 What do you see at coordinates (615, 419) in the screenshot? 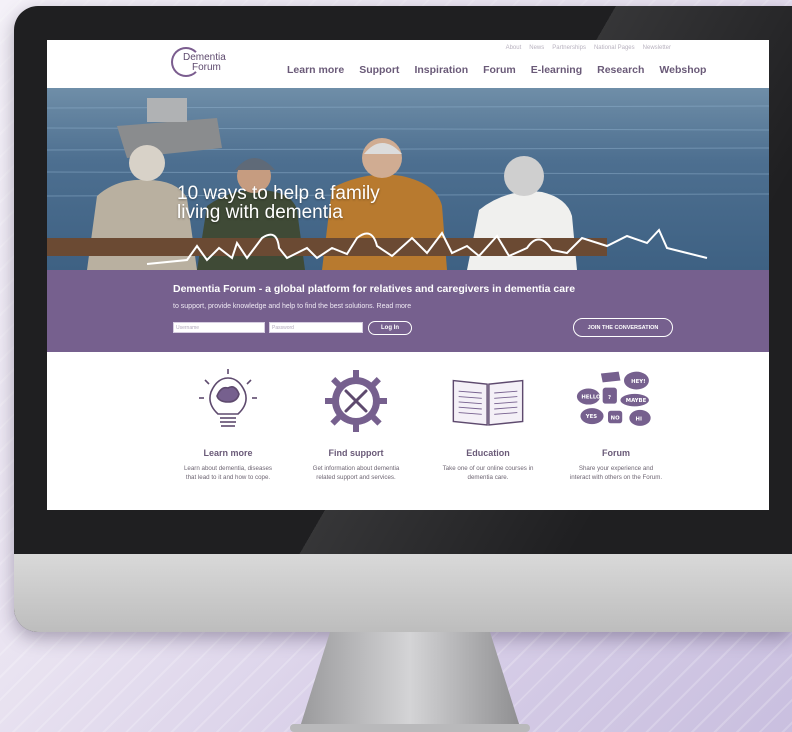
I see `bubble-text: NO` at bounding box center [615, 419].